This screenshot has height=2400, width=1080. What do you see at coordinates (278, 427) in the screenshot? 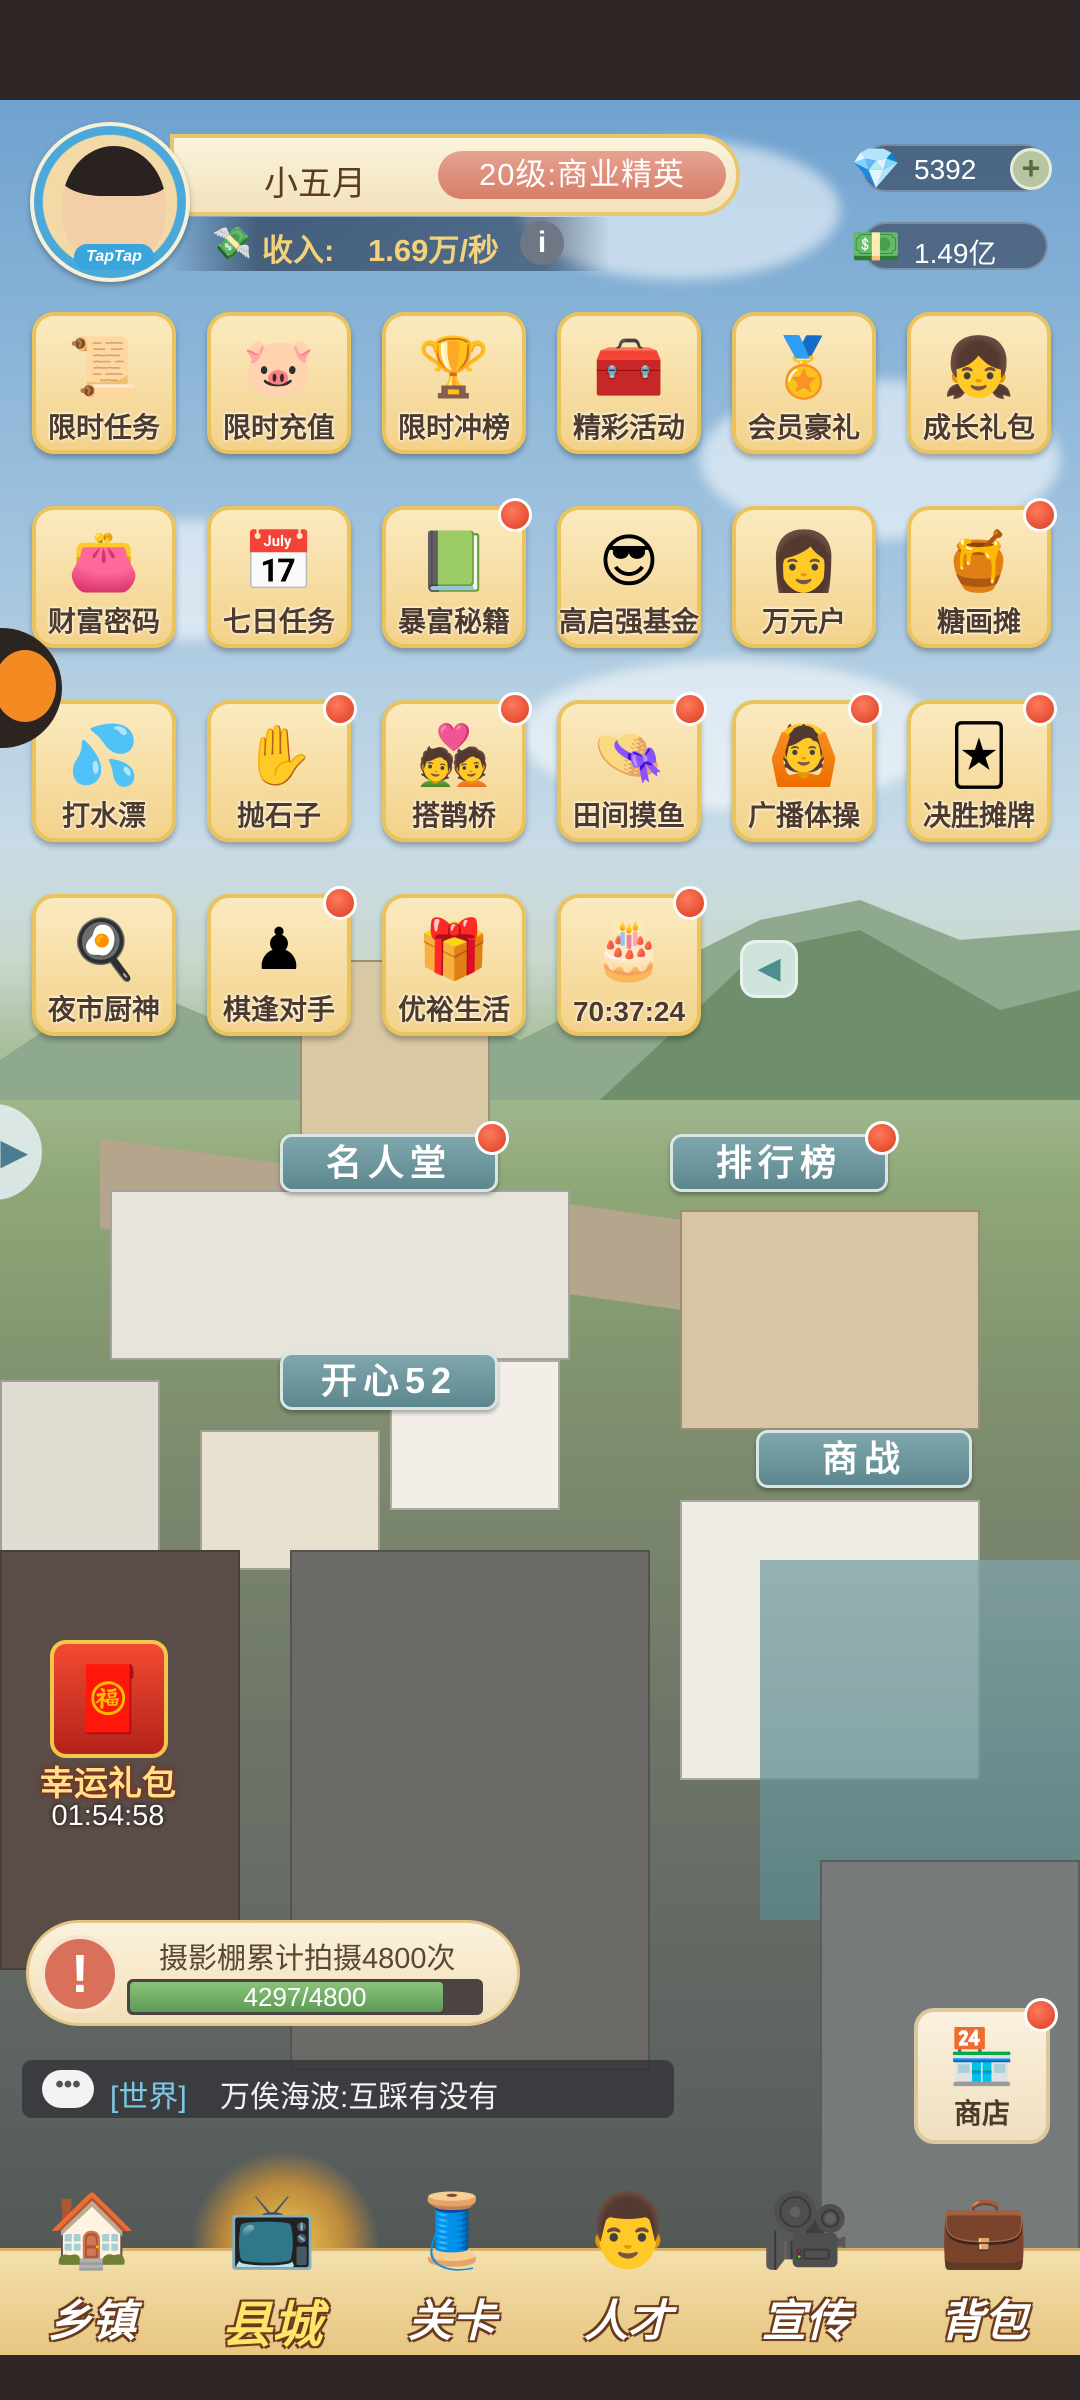
I see `activity-label: 限时充值` at bounding box center [278, 427].